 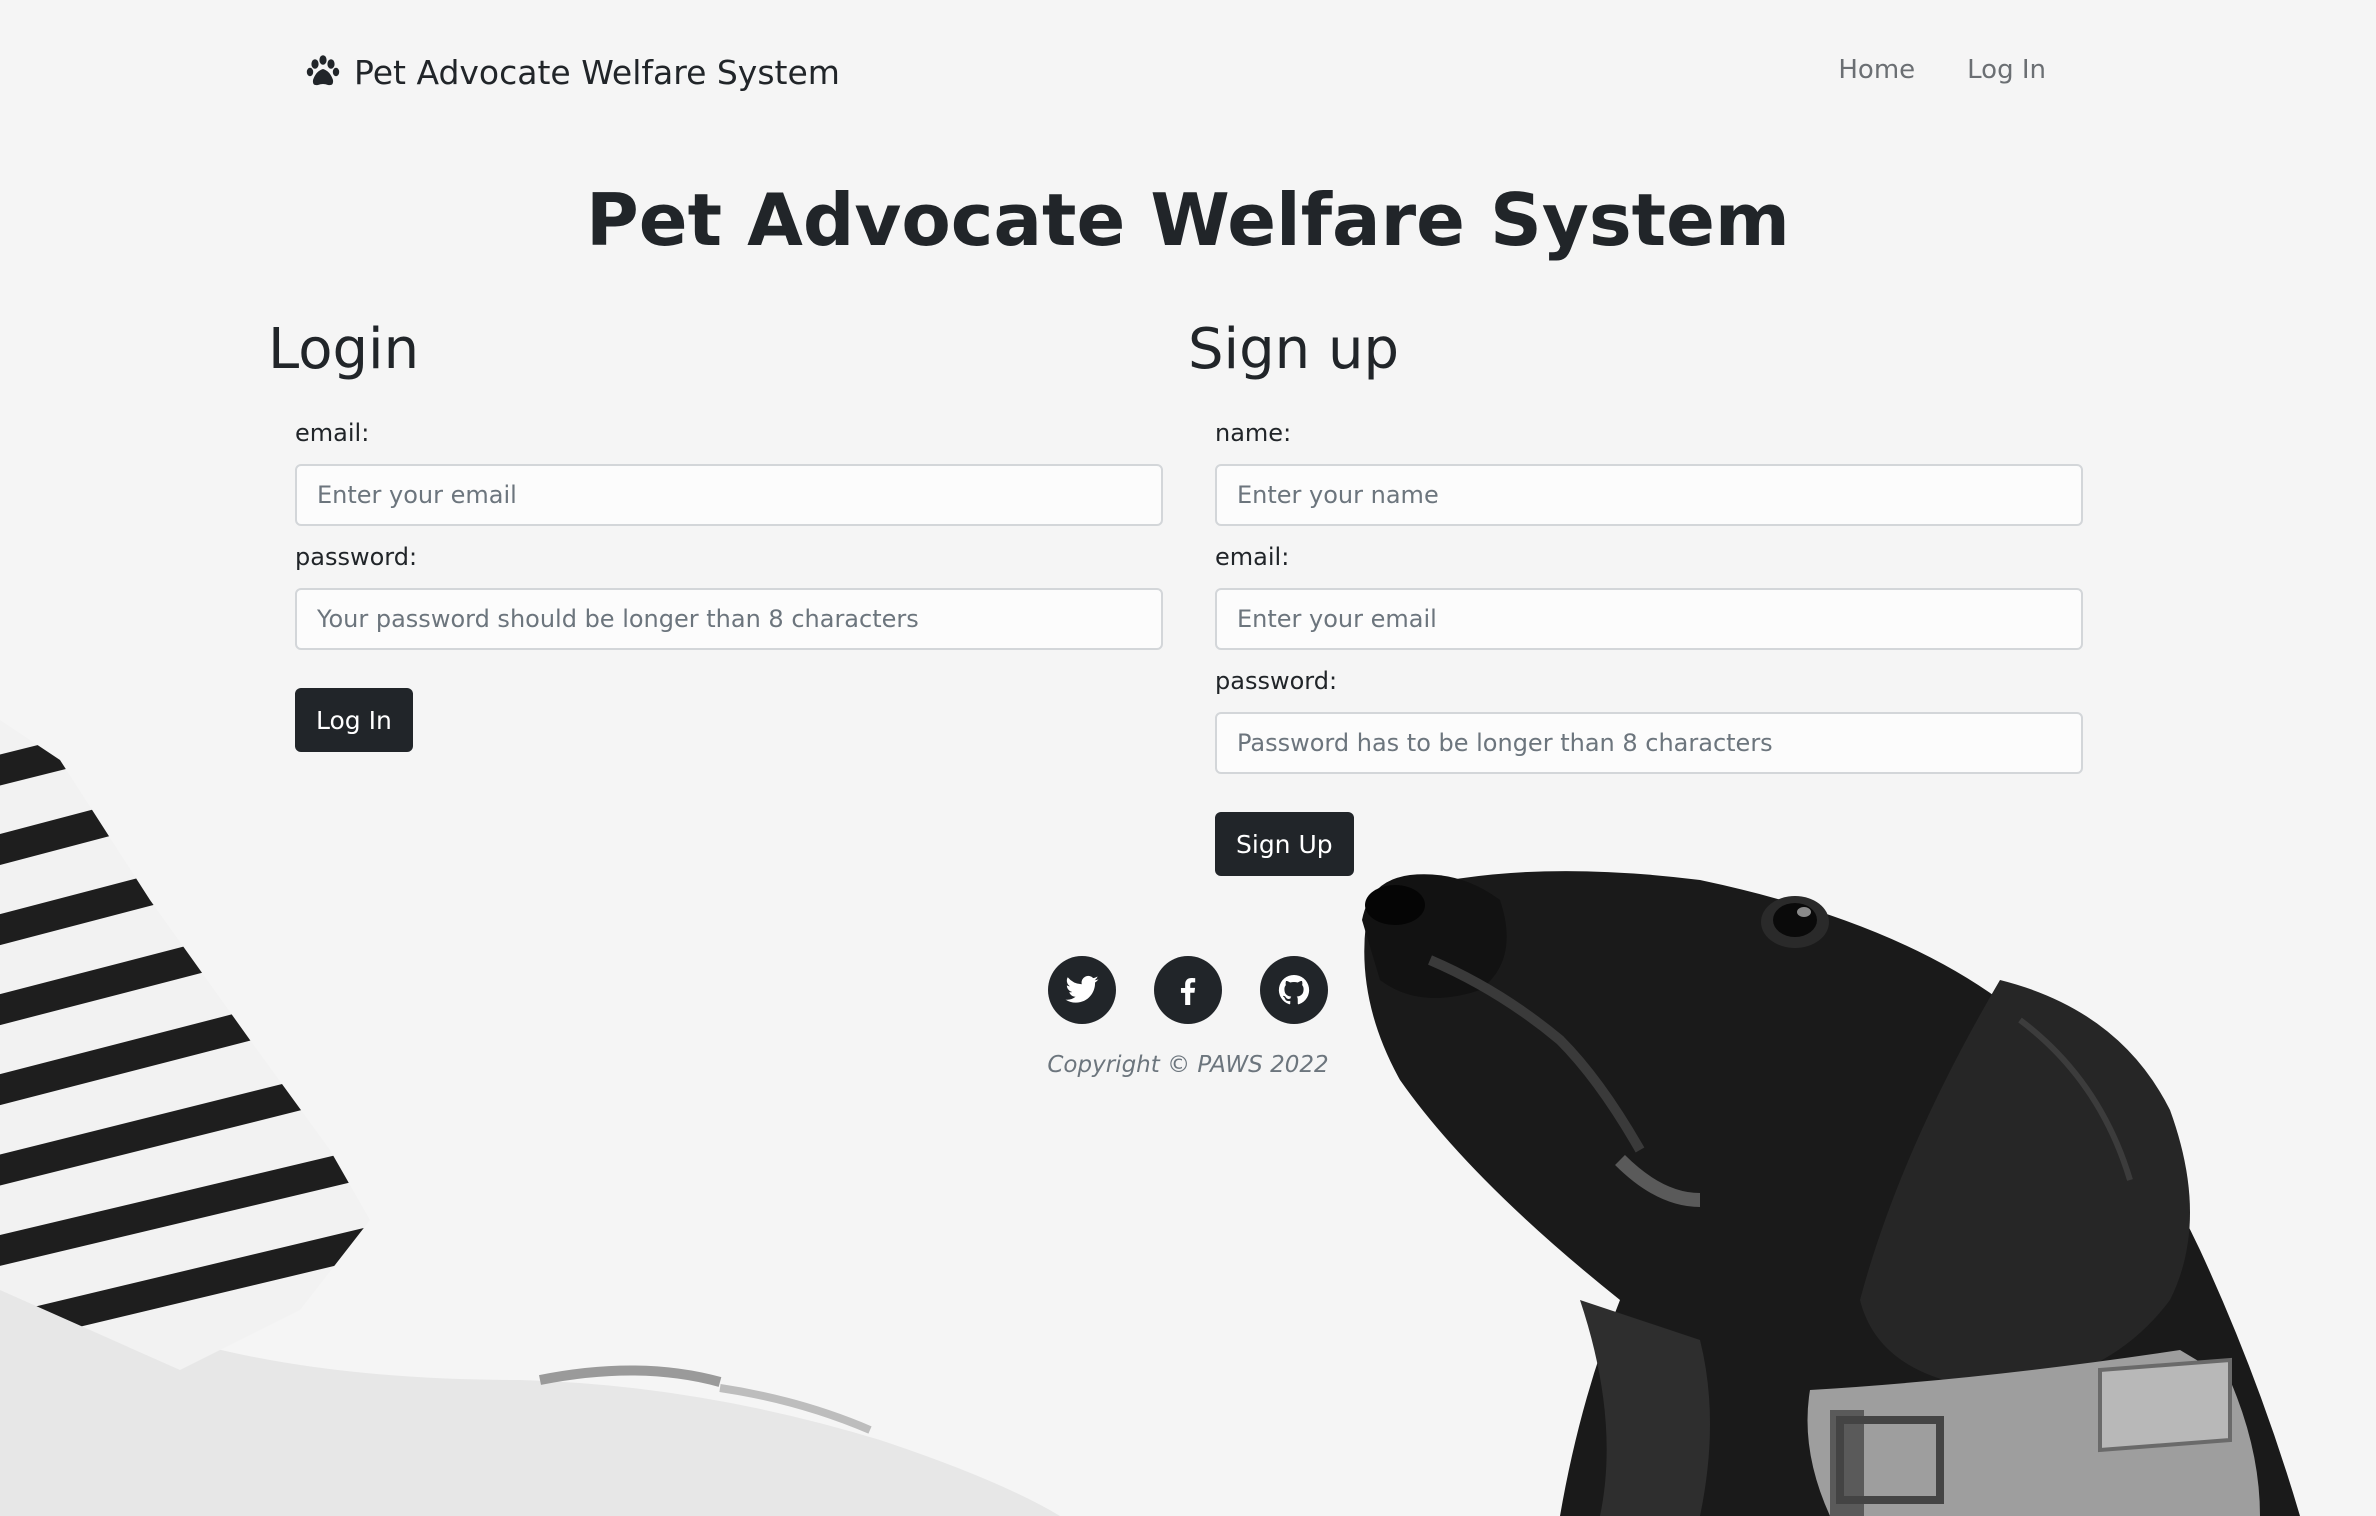 What do you see at coordinates (729, 495) in the screenshot?
I see `login-email-input` at bounding box center [729, 495].